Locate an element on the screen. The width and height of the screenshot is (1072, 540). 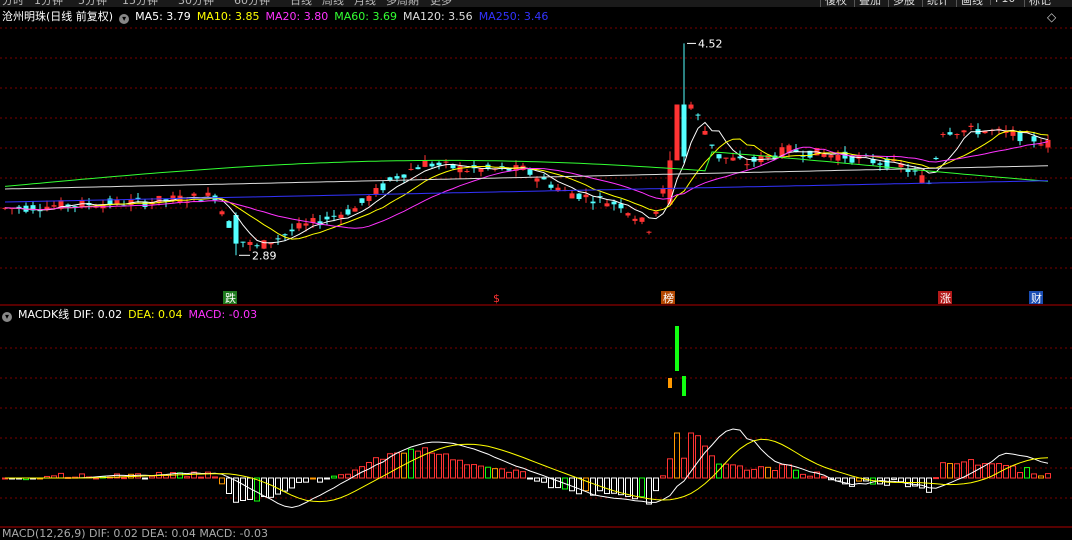
stock-title: 沧州明珠(日线 前复权) is located at coordinates (57, 16).